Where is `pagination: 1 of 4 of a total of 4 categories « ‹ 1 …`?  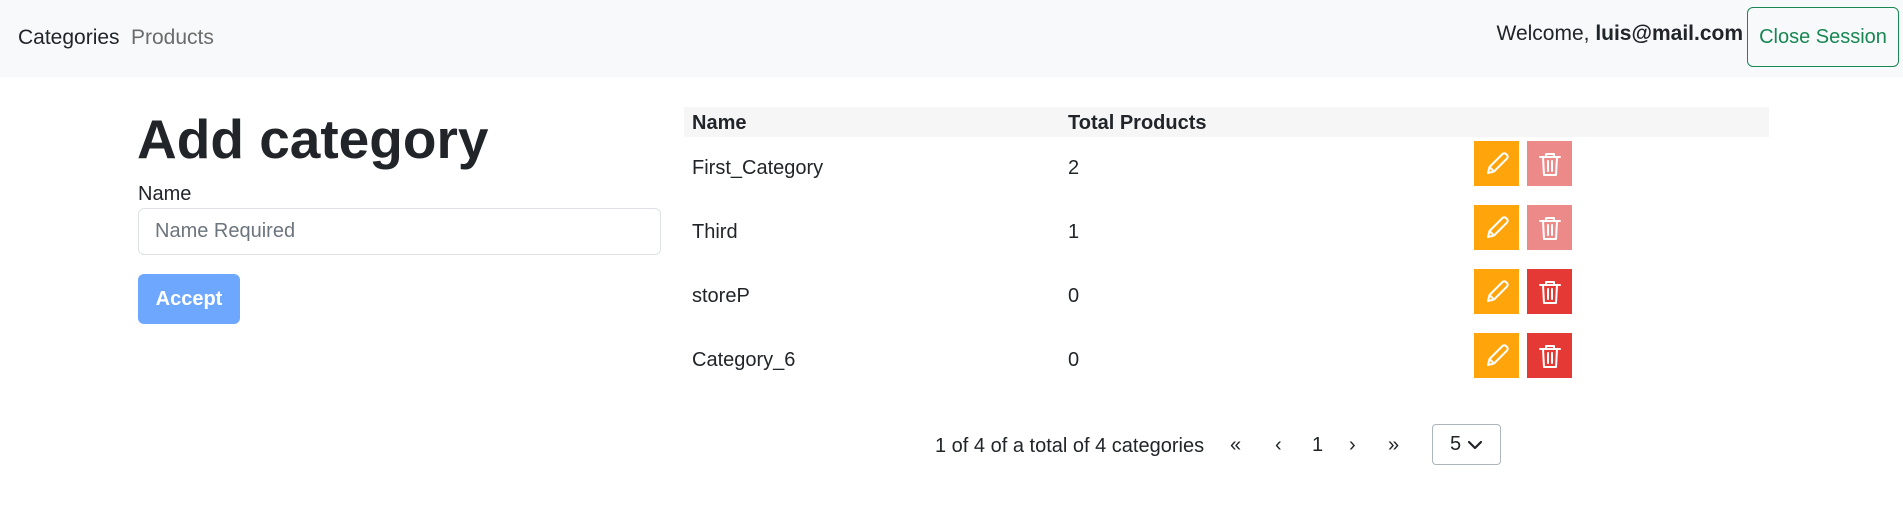
pagination: 1 of 4 of a total of 4 categories « ‹ 1 … is located at coordinates (951, 445).